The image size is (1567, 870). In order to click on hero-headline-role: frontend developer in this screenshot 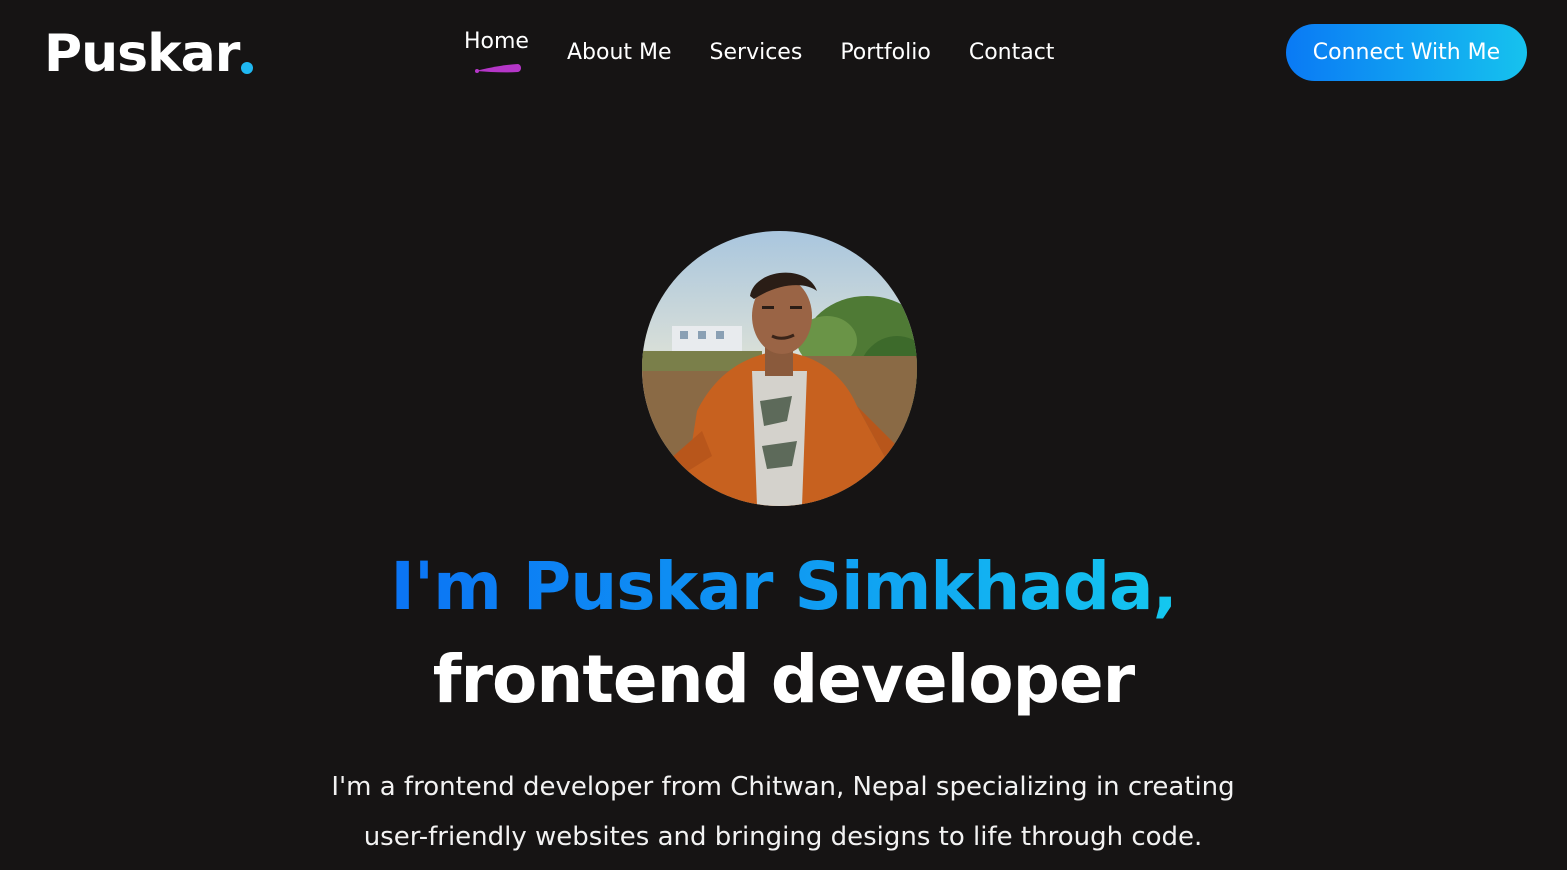, I will do `click(783, 679)`.